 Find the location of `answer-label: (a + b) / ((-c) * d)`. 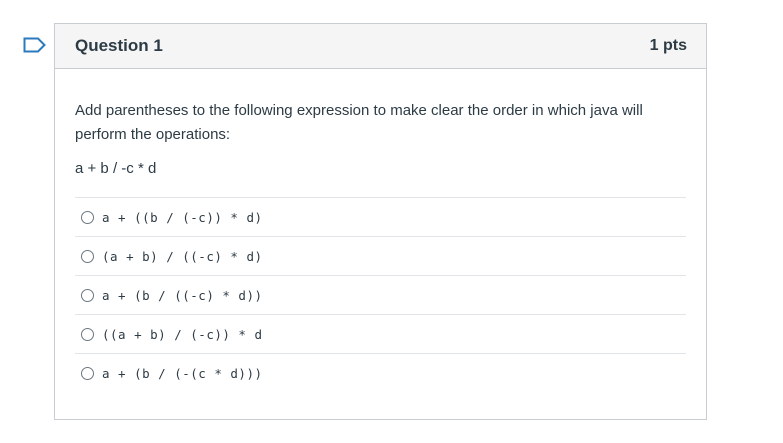

answer-label: (a + b) / ((-c) * d) is located at coordinates (182, 256).